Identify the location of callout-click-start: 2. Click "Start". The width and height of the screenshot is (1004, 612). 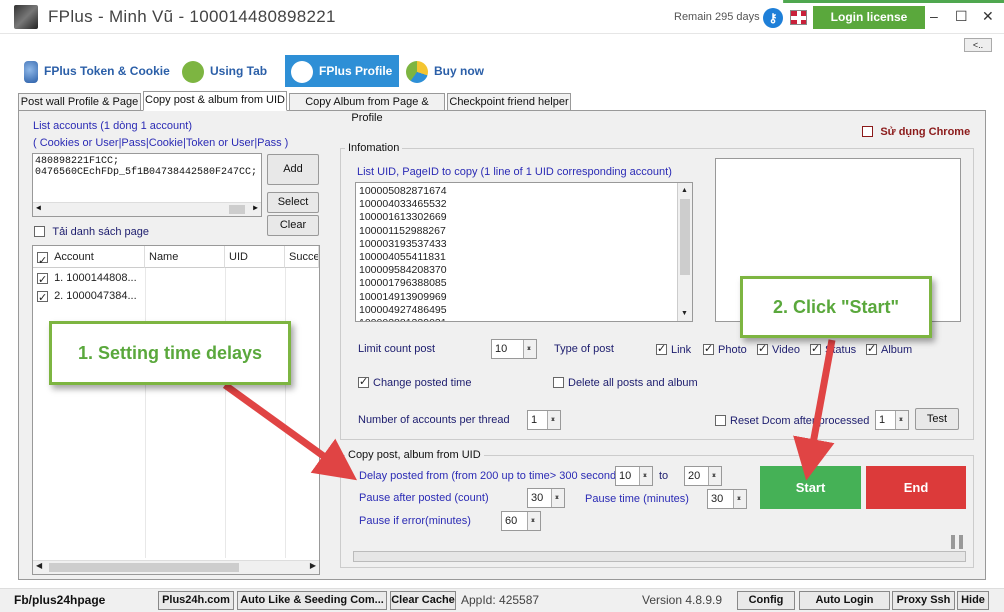
(836, 307).